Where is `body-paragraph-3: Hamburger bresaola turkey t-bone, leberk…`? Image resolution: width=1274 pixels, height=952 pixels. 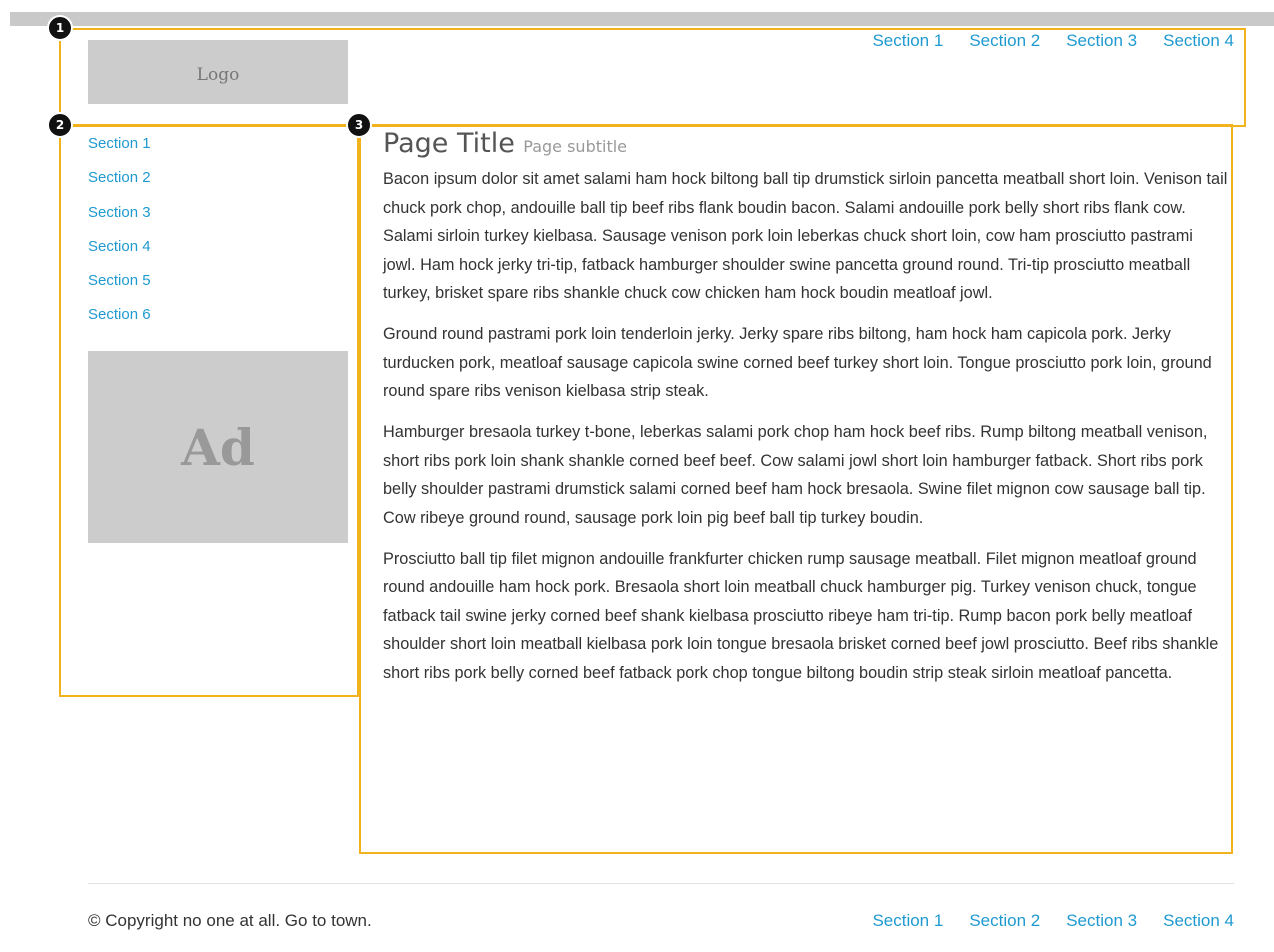
body-paragraph-3: Hamburger bresaola turkey t-bone, leberk… is located at coordinates (795, 475).